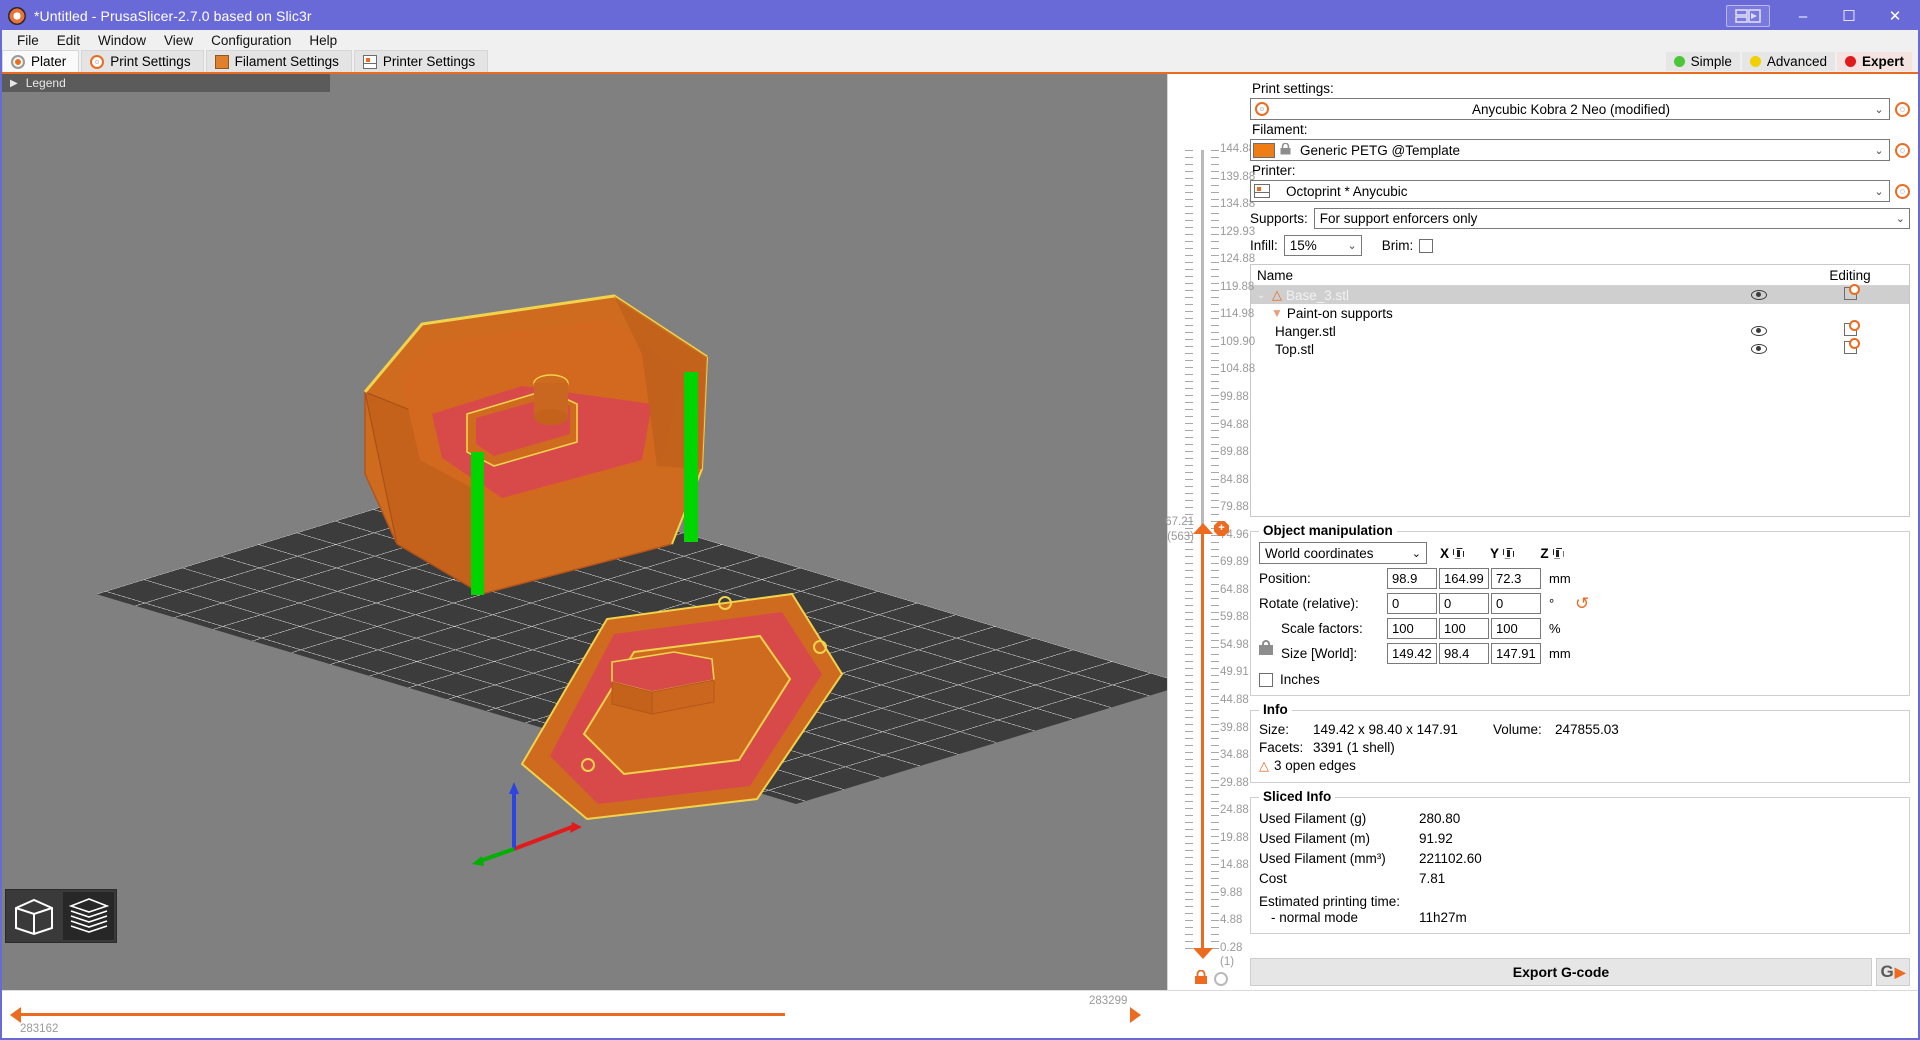 This screenshot has height=1040, width=1920. What do you see at coordinates (1203, 528) in the screenshot?
I see `layer-slider-upper-handle` at bounding box center [1203, 528].